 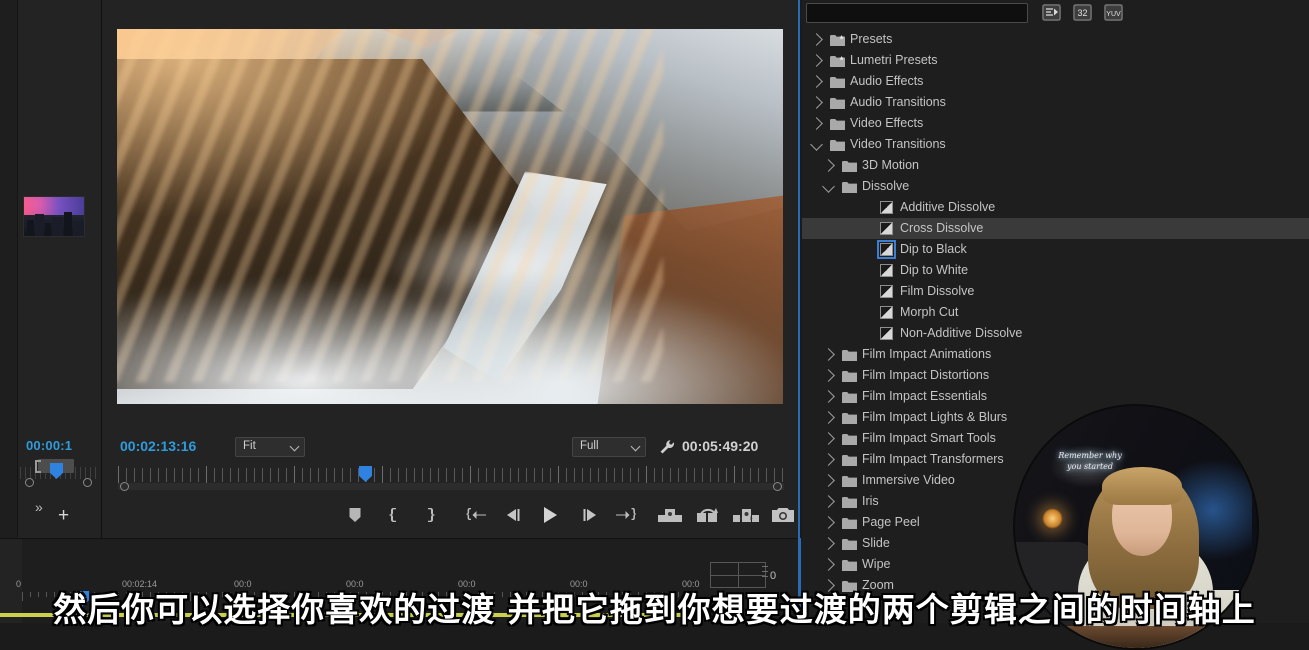 I want to click on yuv-color-filter: YUV, so click(x=1113, y=12).